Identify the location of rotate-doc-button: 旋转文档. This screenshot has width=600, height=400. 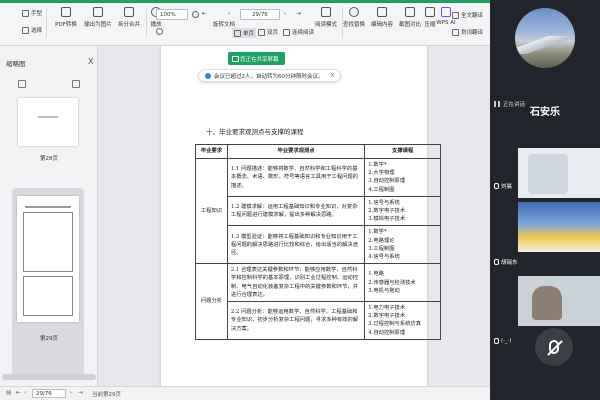
(224, 24).